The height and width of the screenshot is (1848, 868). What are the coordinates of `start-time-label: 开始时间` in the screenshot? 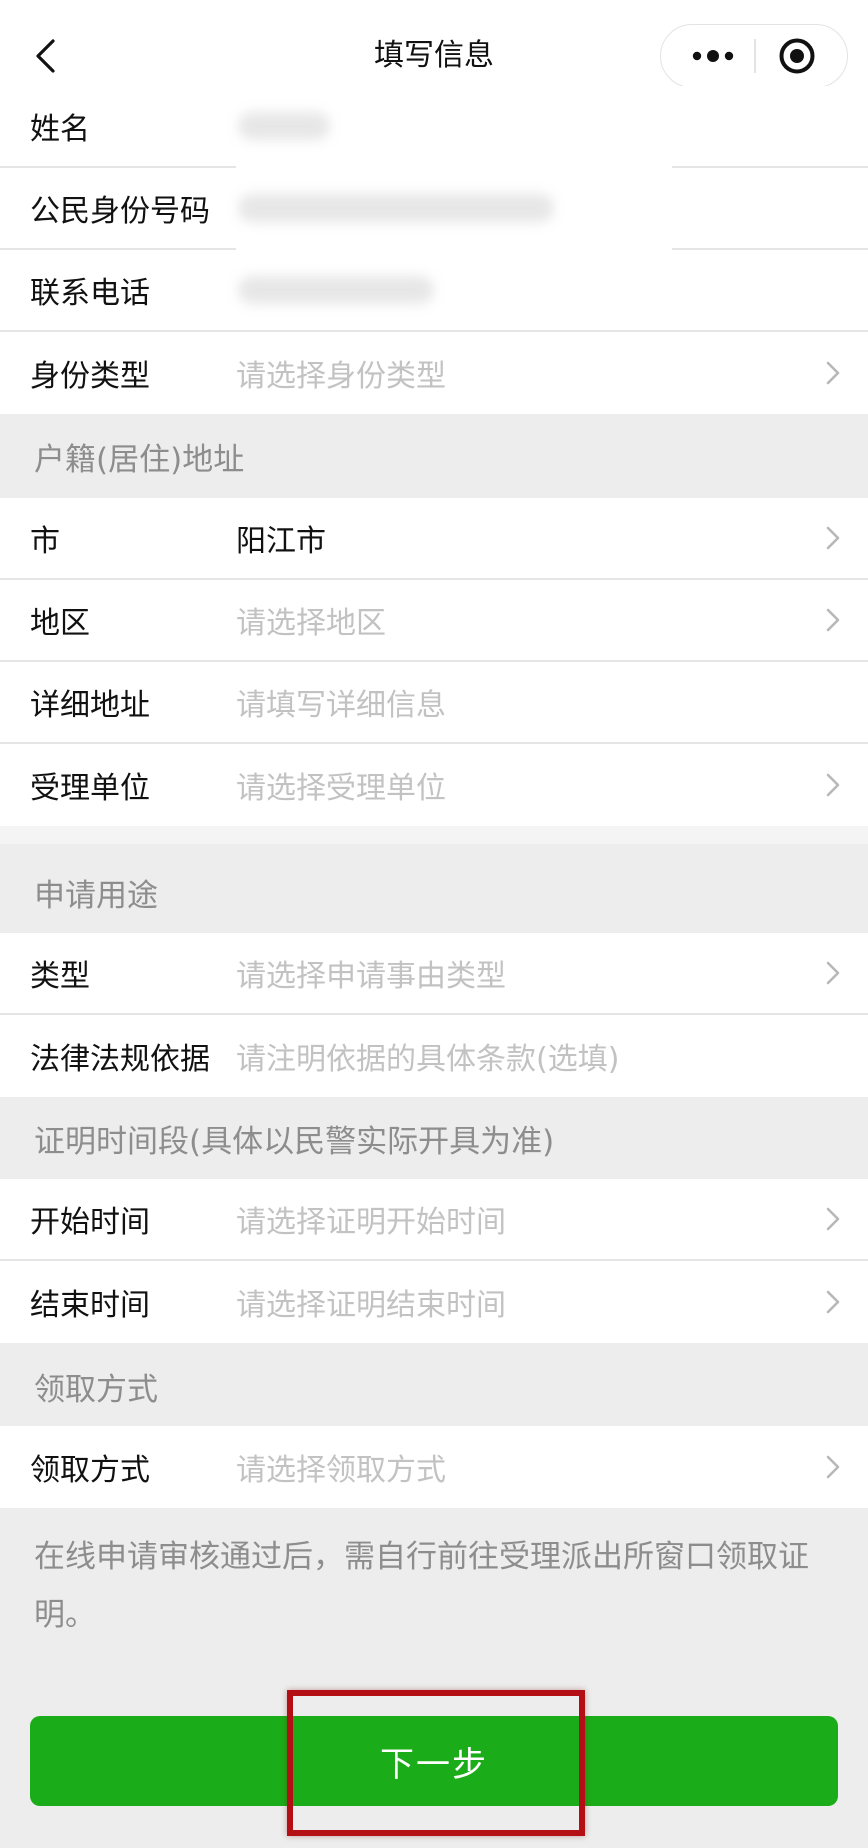 It's located at (90, 1222).